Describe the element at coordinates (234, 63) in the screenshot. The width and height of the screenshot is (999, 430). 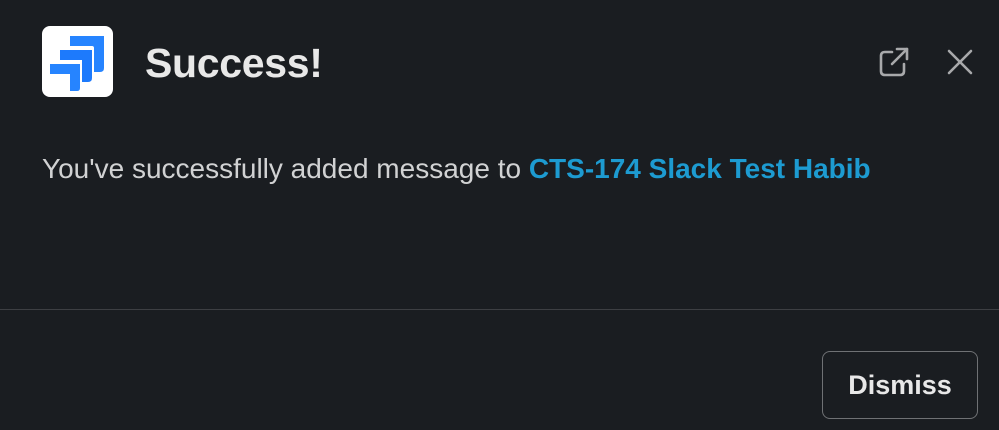
I see `dialog-title: Success!` at that location.